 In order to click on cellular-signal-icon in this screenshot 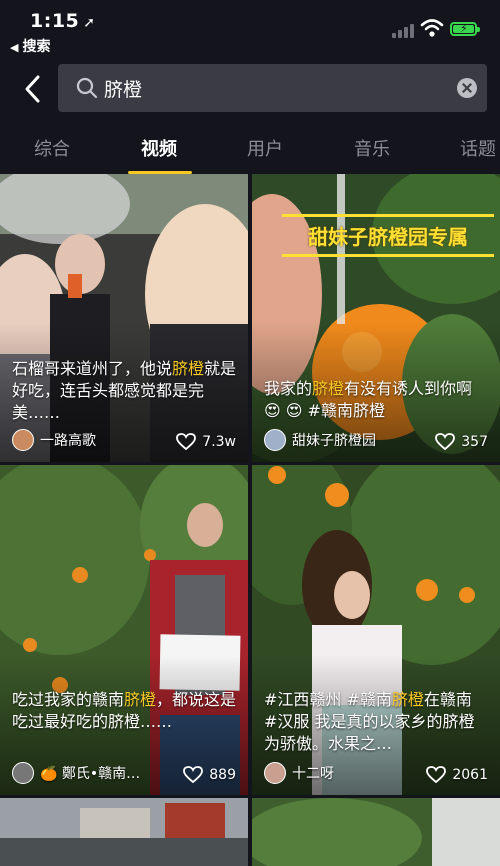, I will do `click(404, 30)`.